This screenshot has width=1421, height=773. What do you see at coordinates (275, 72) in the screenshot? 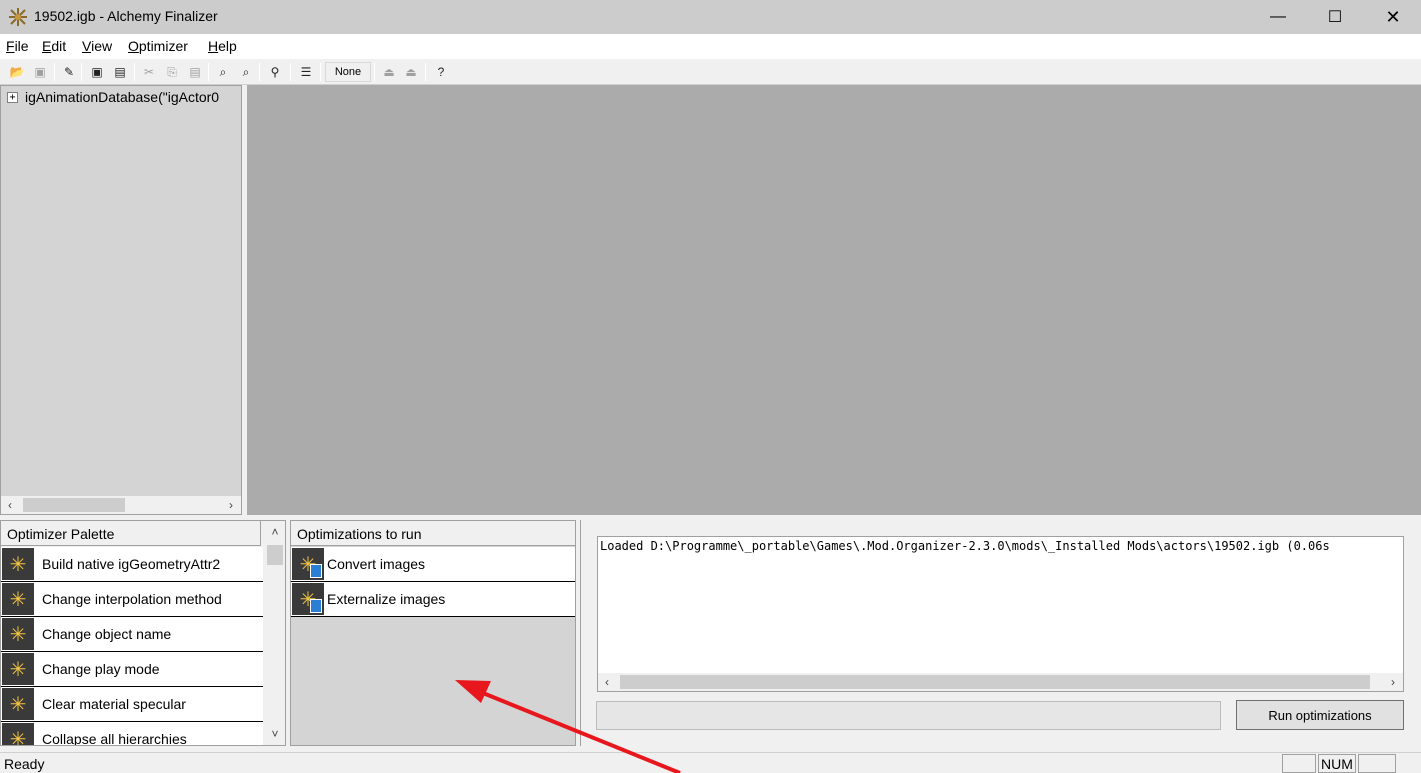
I see `link-icon: ⚲` at bounding box center [275, 72].